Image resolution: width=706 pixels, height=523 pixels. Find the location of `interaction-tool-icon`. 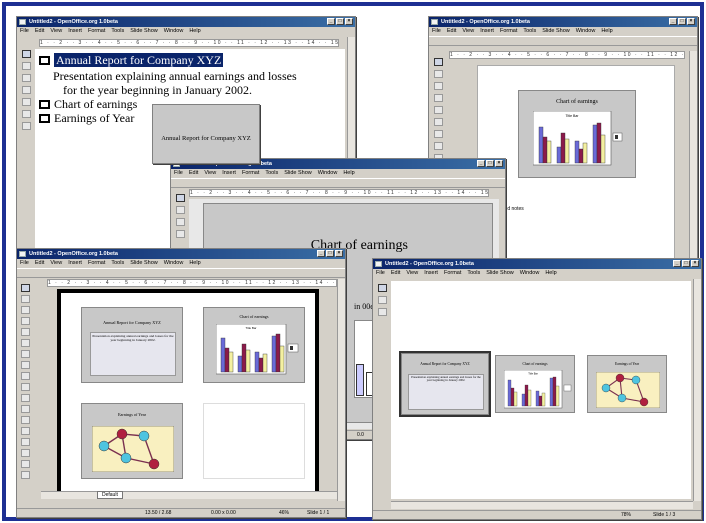

interaction-tool-icon is located at coordinates (25, 464).